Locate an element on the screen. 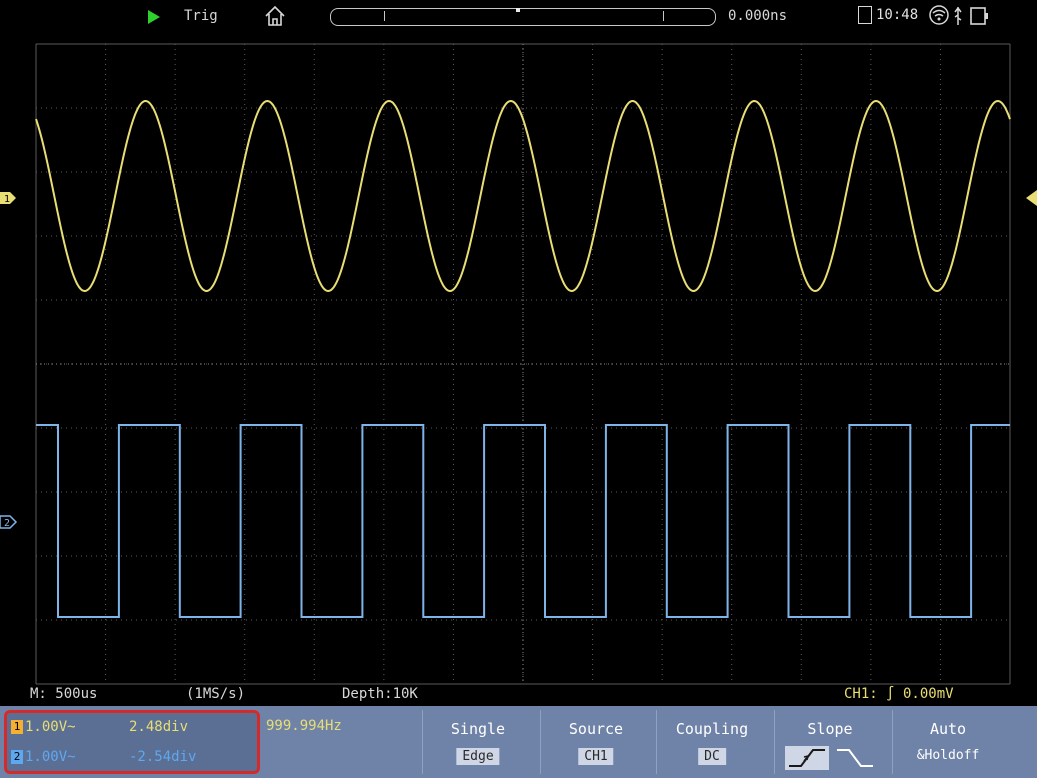 The width and height of the screenshot is (1037, 778). acquisition-info-bar: M: 500us (1MS/s) Depth:10K CH1: ∫ 0.00mV is located at coordinates (518, 695).